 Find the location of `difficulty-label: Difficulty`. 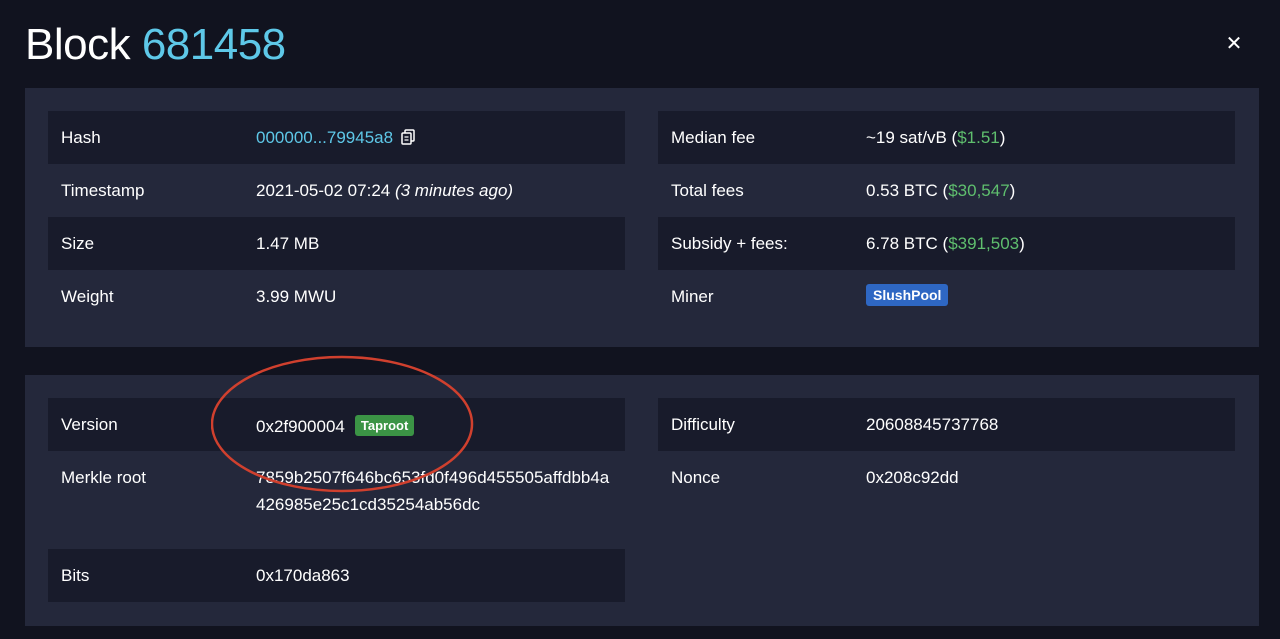

difficulty-label: Difficulty is located at coordinates (703, 424).